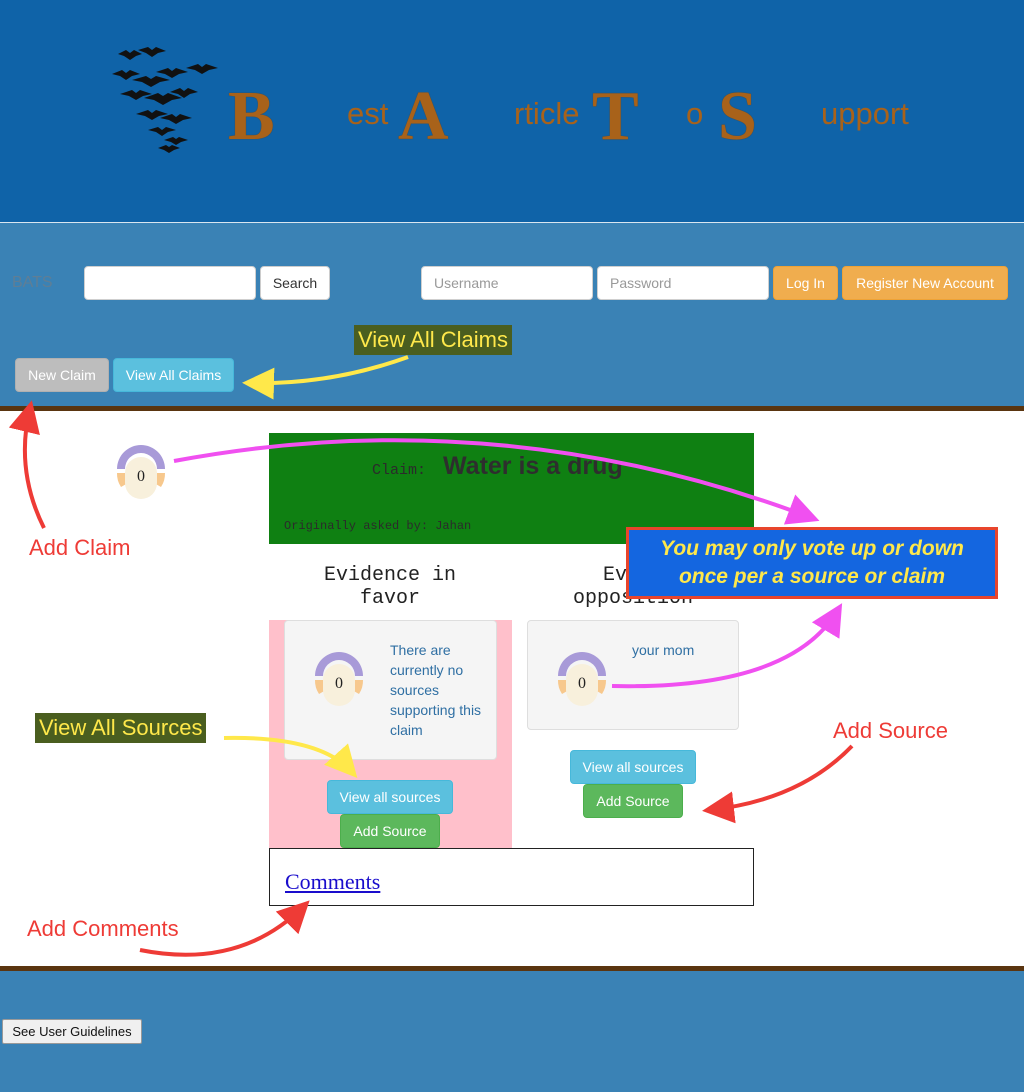  What do you see at coordinates (424, 116) in the screenshot?
I see `title-letter-a: A` at bounding box center [424, 116].